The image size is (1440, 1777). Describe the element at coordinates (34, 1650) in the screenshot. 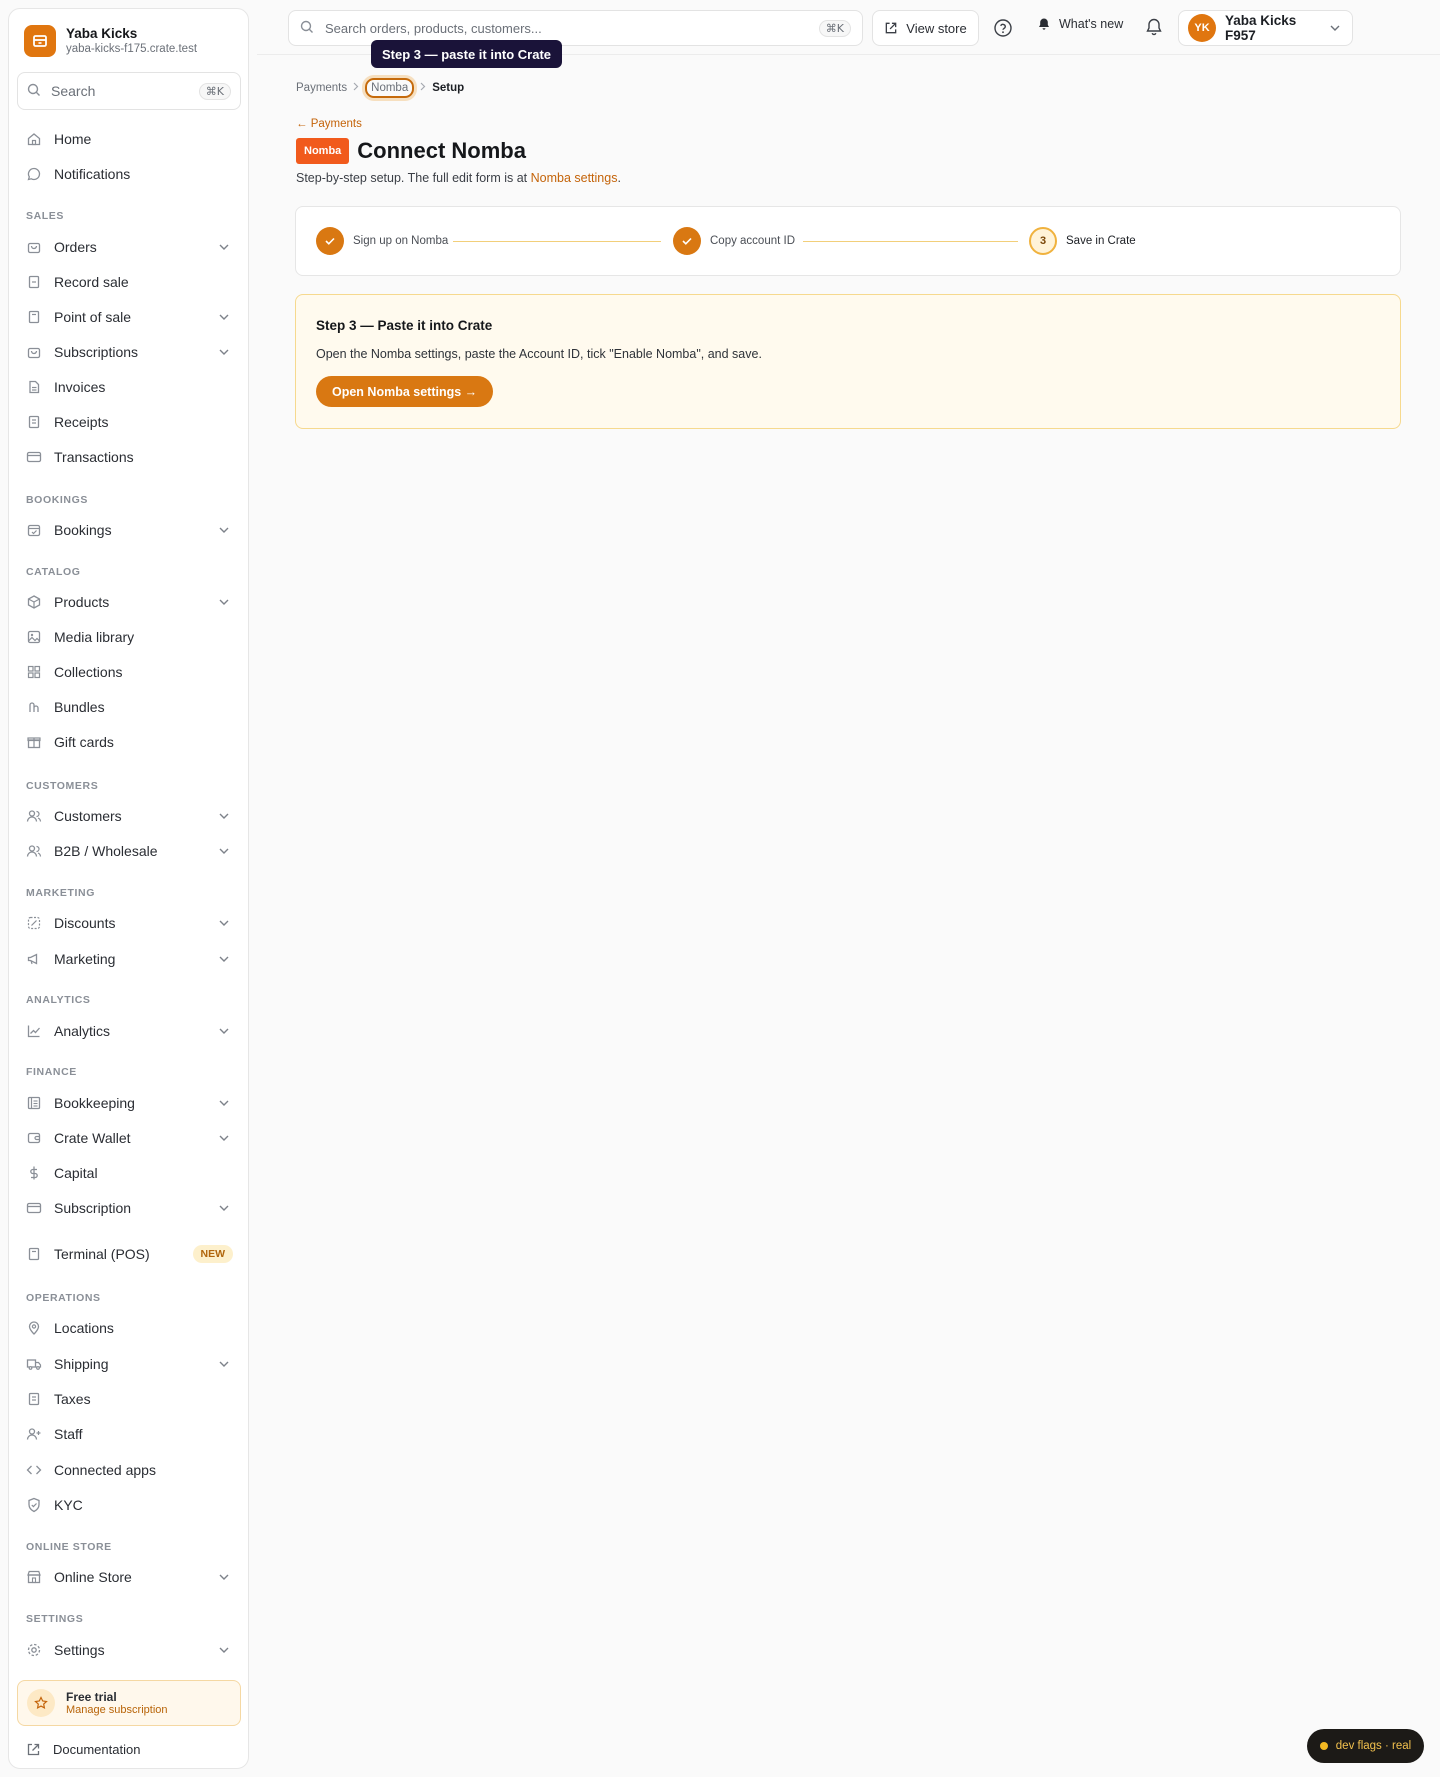

I see `gear-icon` at that location.